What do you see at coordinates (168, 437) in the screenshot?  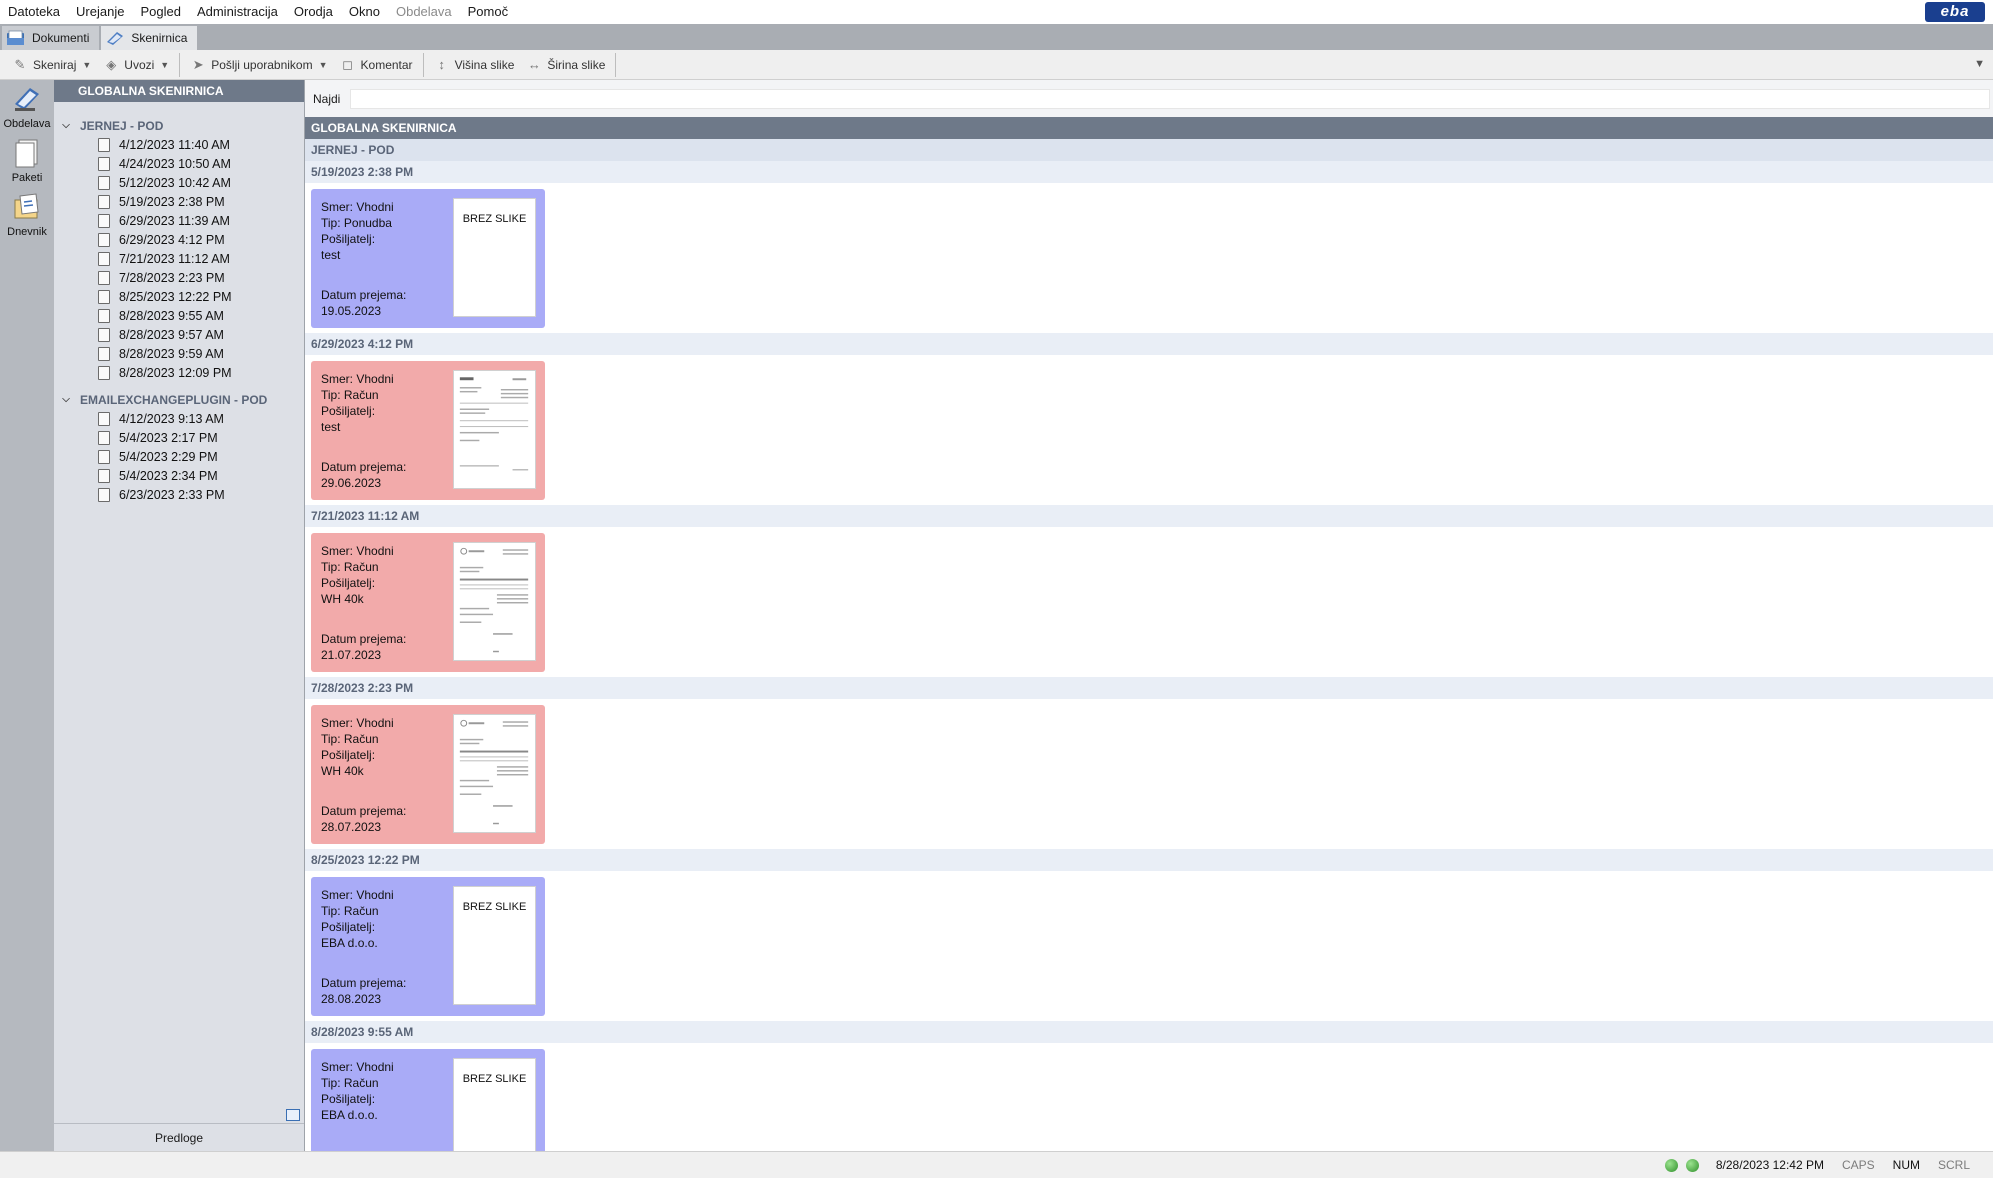 I see `tree-item-label: 5/4/2023 2:17 PM` at bounding box center [168, 437].